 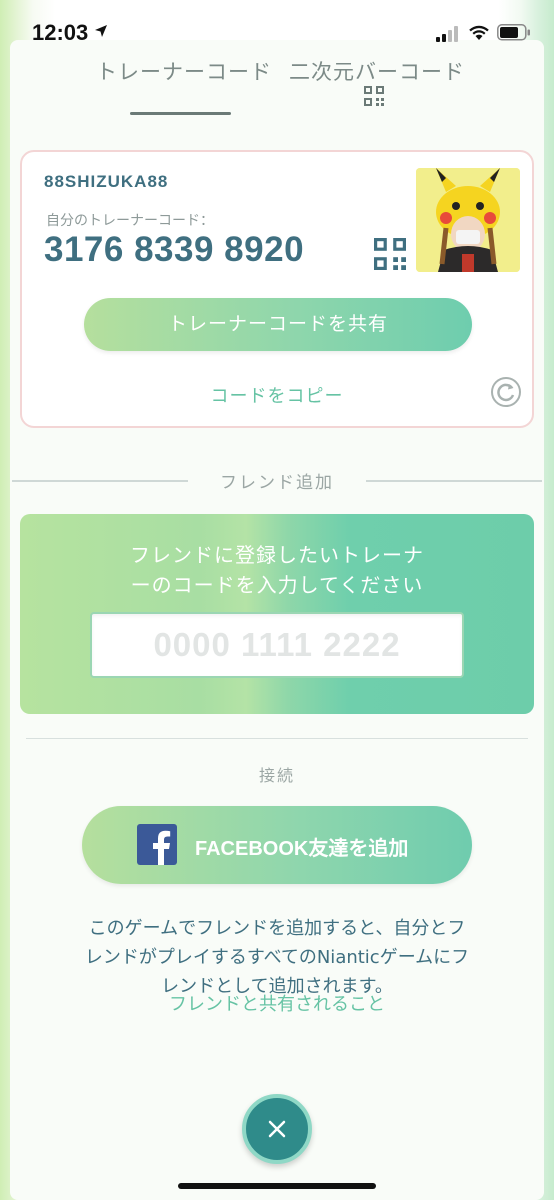 What do you see at coordinates (506, 392) in the screenshot?
I see `refresh-icon` at bounding box center [506, 392].